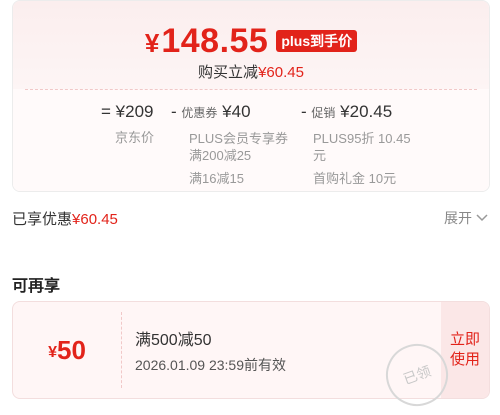 This screenshot has height=415, width=500. I want to click on expand-label: 展开, so click(458, 218).